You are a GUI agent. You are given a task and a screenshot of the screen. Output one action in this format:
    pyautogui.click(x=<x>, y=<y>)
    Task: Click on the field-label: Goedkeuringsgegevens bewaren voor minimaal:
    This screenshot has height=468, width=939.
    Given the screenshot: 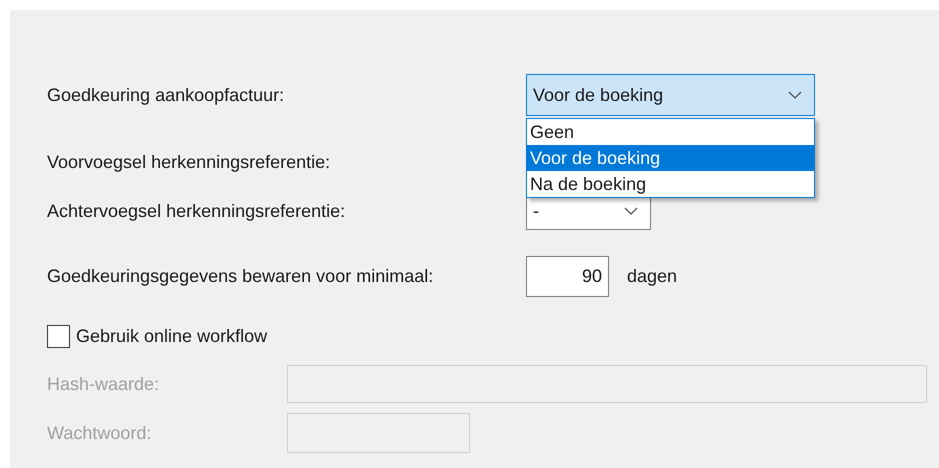 What is the action you would take?
    pyautogui.click(x=240, y=276)
    